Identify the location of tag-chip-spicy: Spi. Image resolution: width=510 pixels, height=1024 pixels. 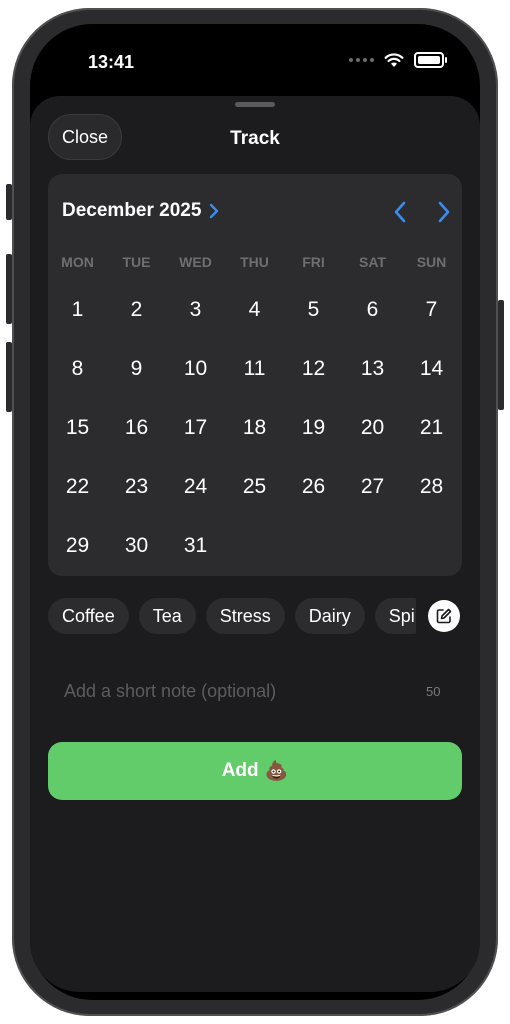
(395, 616).